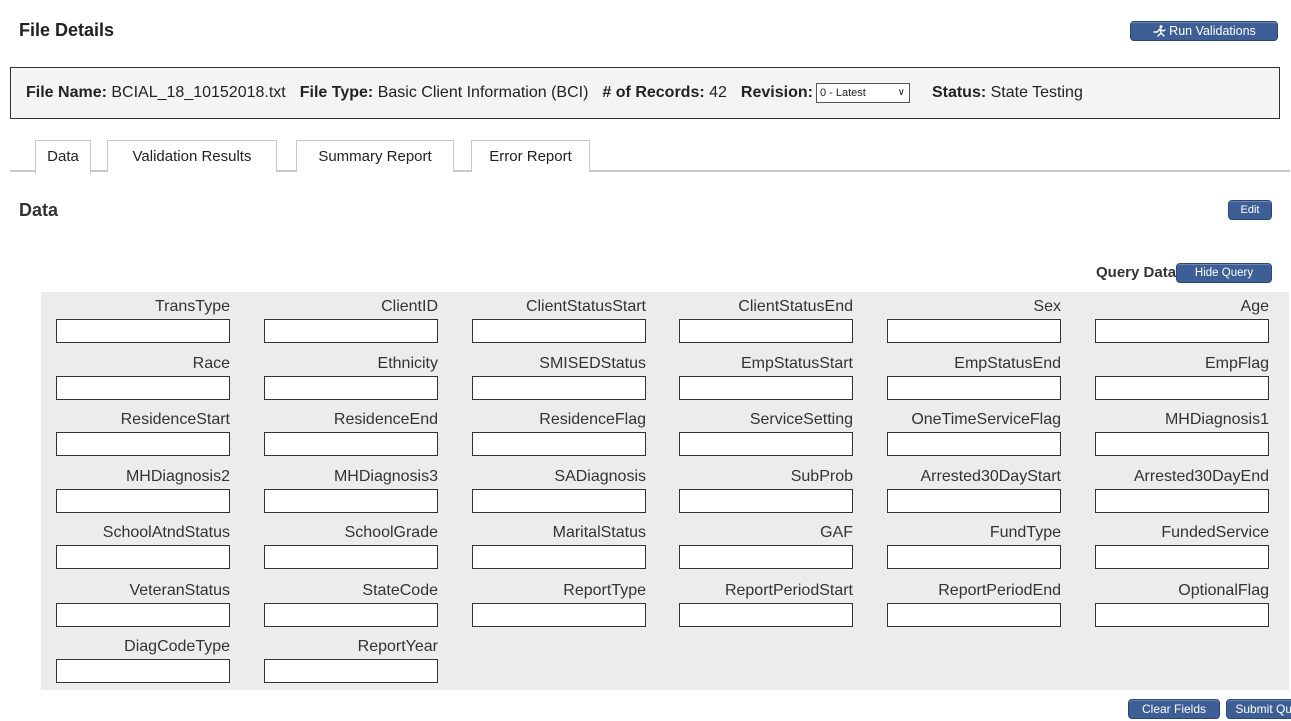 The height and width of the screenshot is (721, 1291). What do you see at coordinates (990, 476) in the screenshot?
I see `query-field-label: Arrested30DayStart` at bounding box center [990, 476].